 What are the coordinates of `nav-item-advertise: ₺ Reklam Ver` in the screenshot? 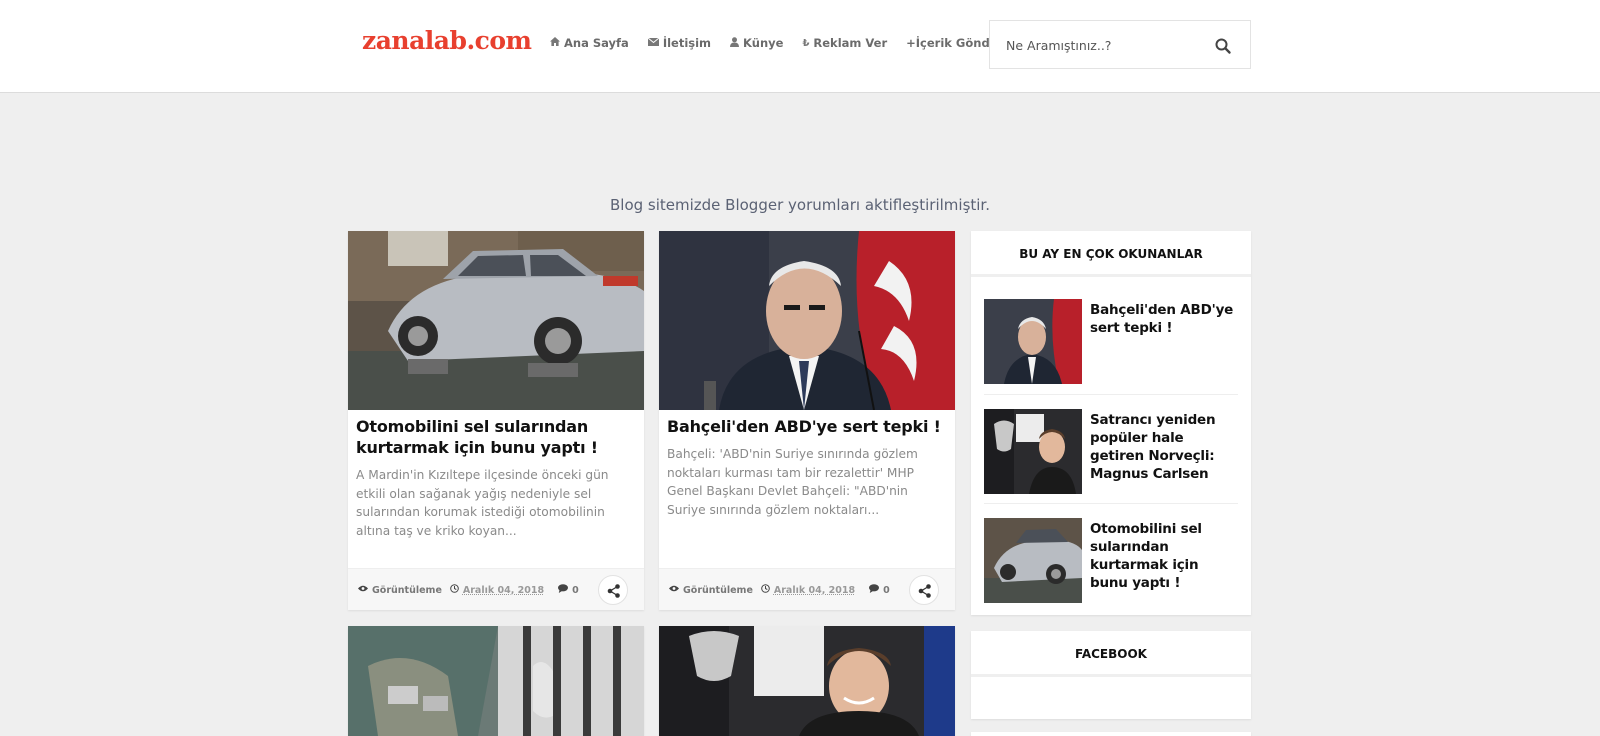 It's located at (844, 43).